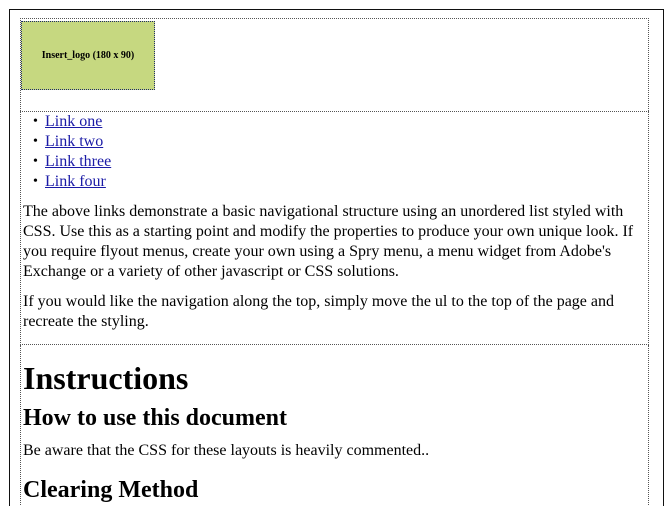  Describe the element at coordinates (111, 490) in the screenshot. I see `section-heading-clearing-method: Clearing Method` at that location.